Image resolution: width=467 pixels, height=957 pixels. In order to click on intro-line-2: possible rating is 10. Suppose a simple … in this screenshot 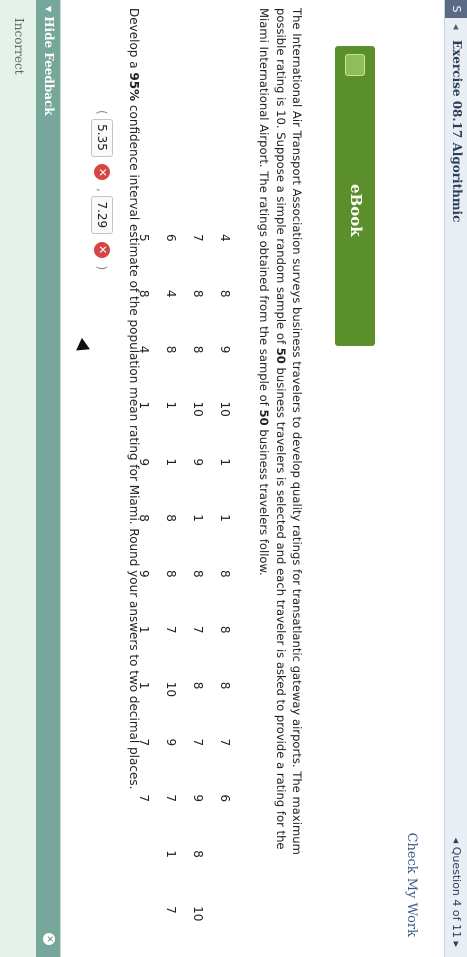, I will do `click(280, 429)`.